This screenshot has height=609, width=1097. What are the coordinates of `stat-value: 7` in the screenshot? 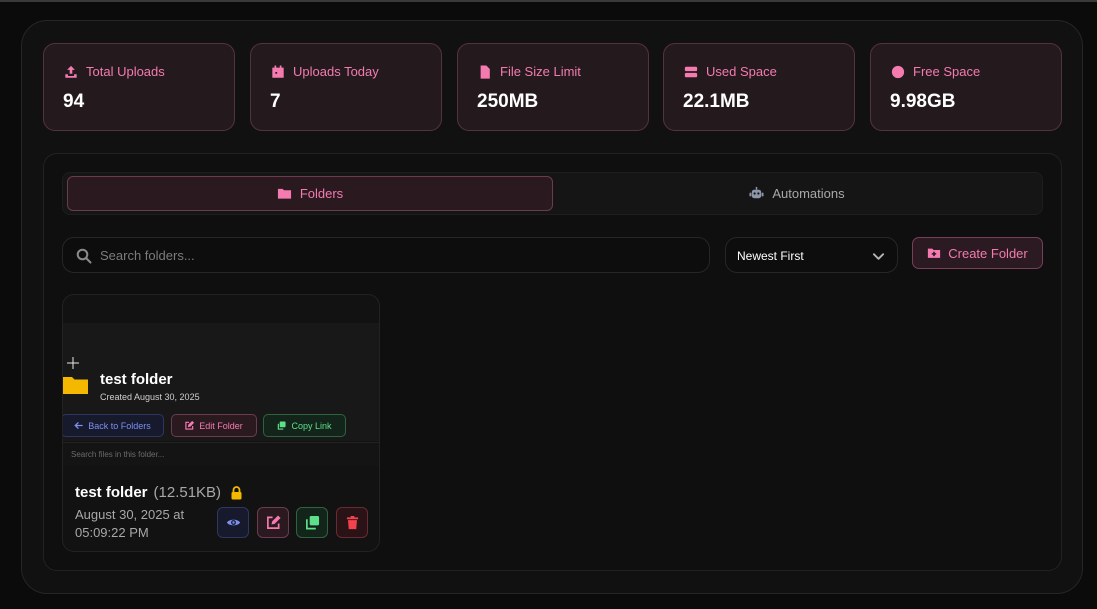 It's located at (275, 101).